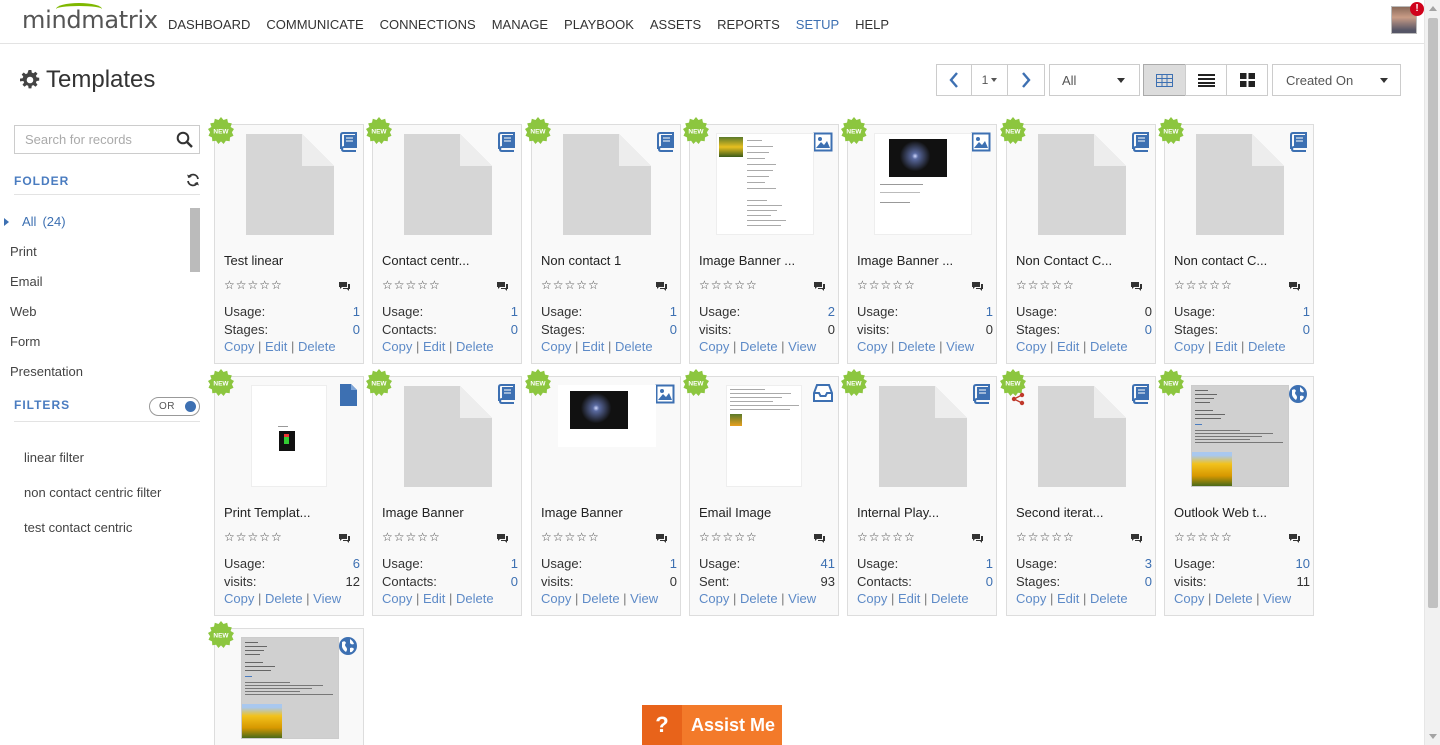 This screenshot has width=1440, height=745. I want to click on folder-list-scrollbar, so click(195, 240).